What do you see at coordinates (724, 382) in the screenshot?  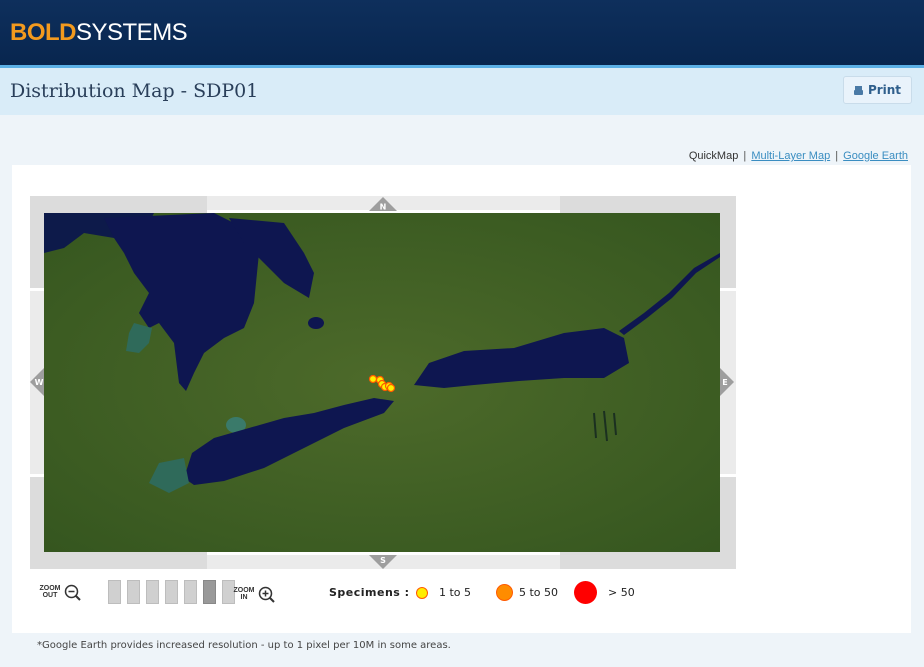 I see `east-label: E` at bounding box center [724, 382].